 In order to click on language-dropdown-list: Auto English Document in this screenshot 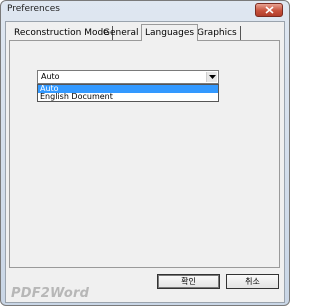, I will do `click(128, 93)`.